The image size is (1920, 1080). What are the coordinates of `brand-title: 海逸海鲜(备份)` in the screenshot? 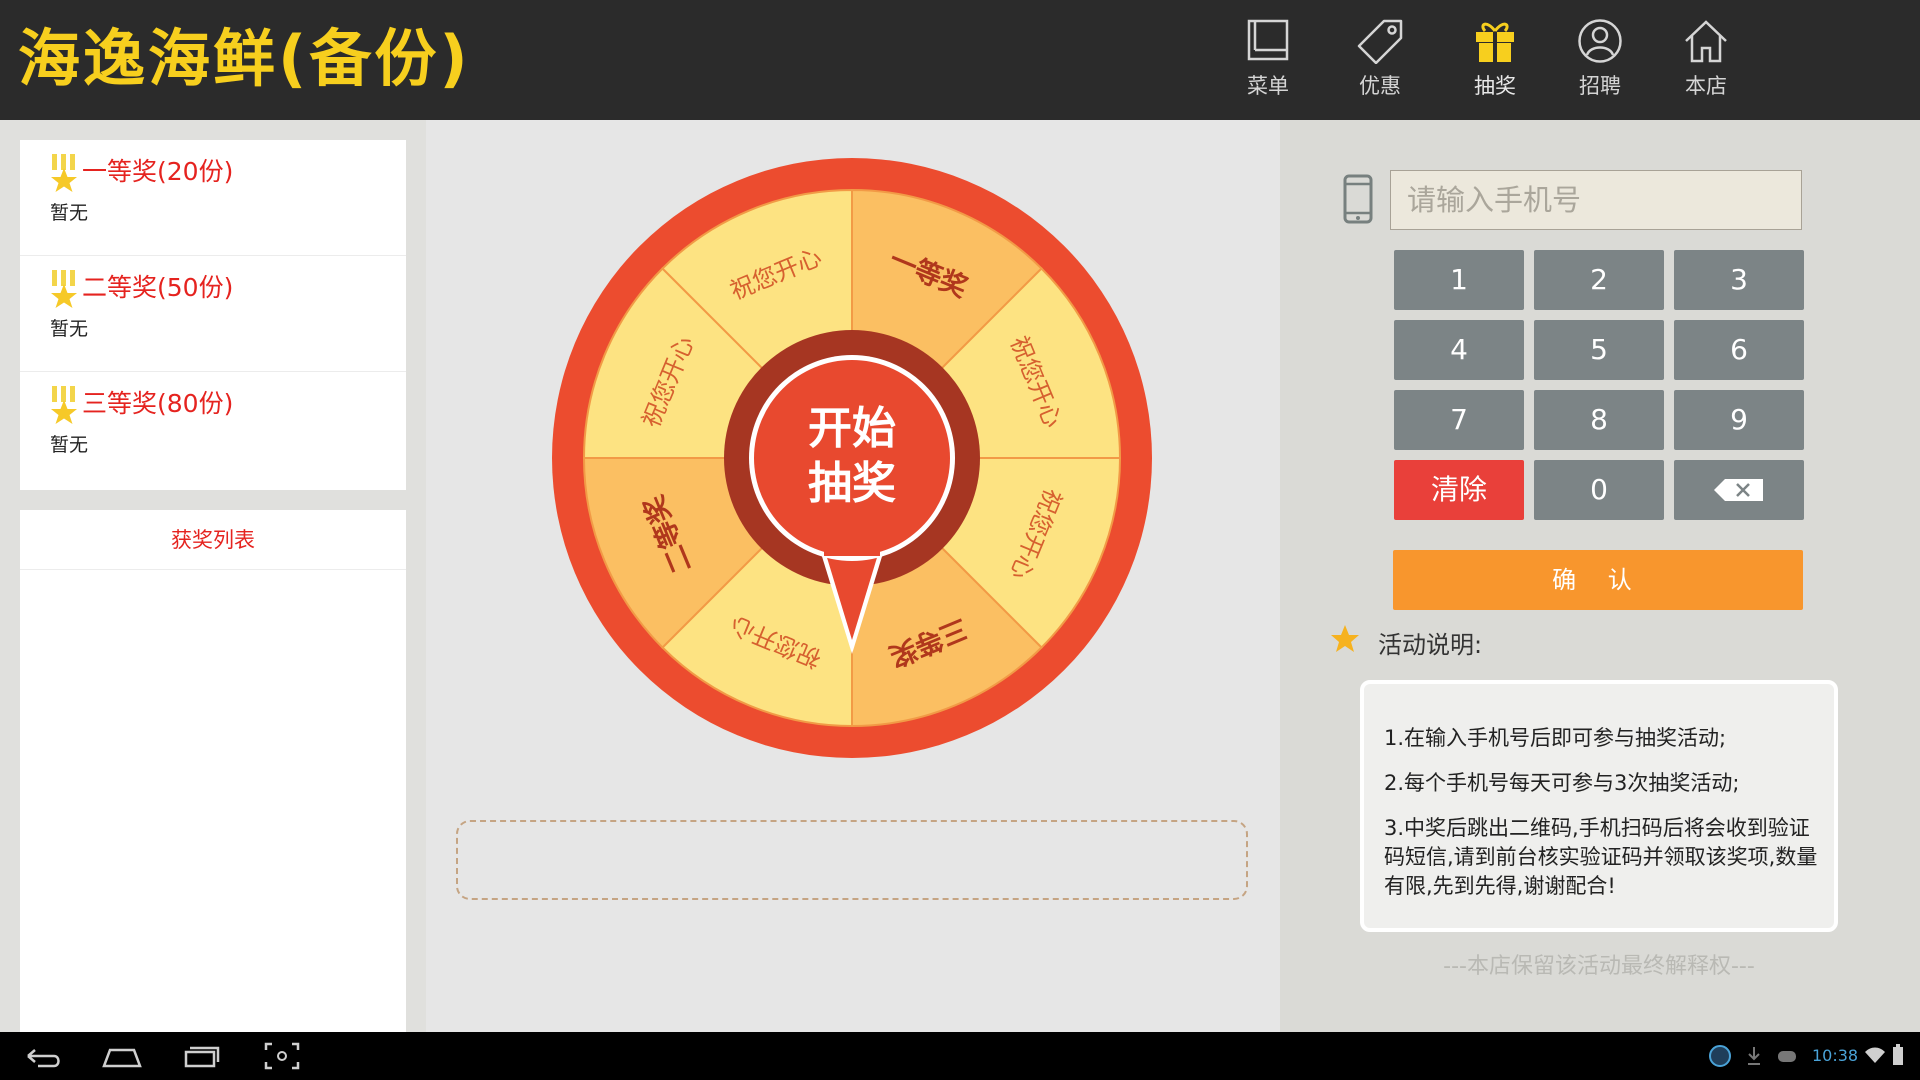 It's located at (244, 58).